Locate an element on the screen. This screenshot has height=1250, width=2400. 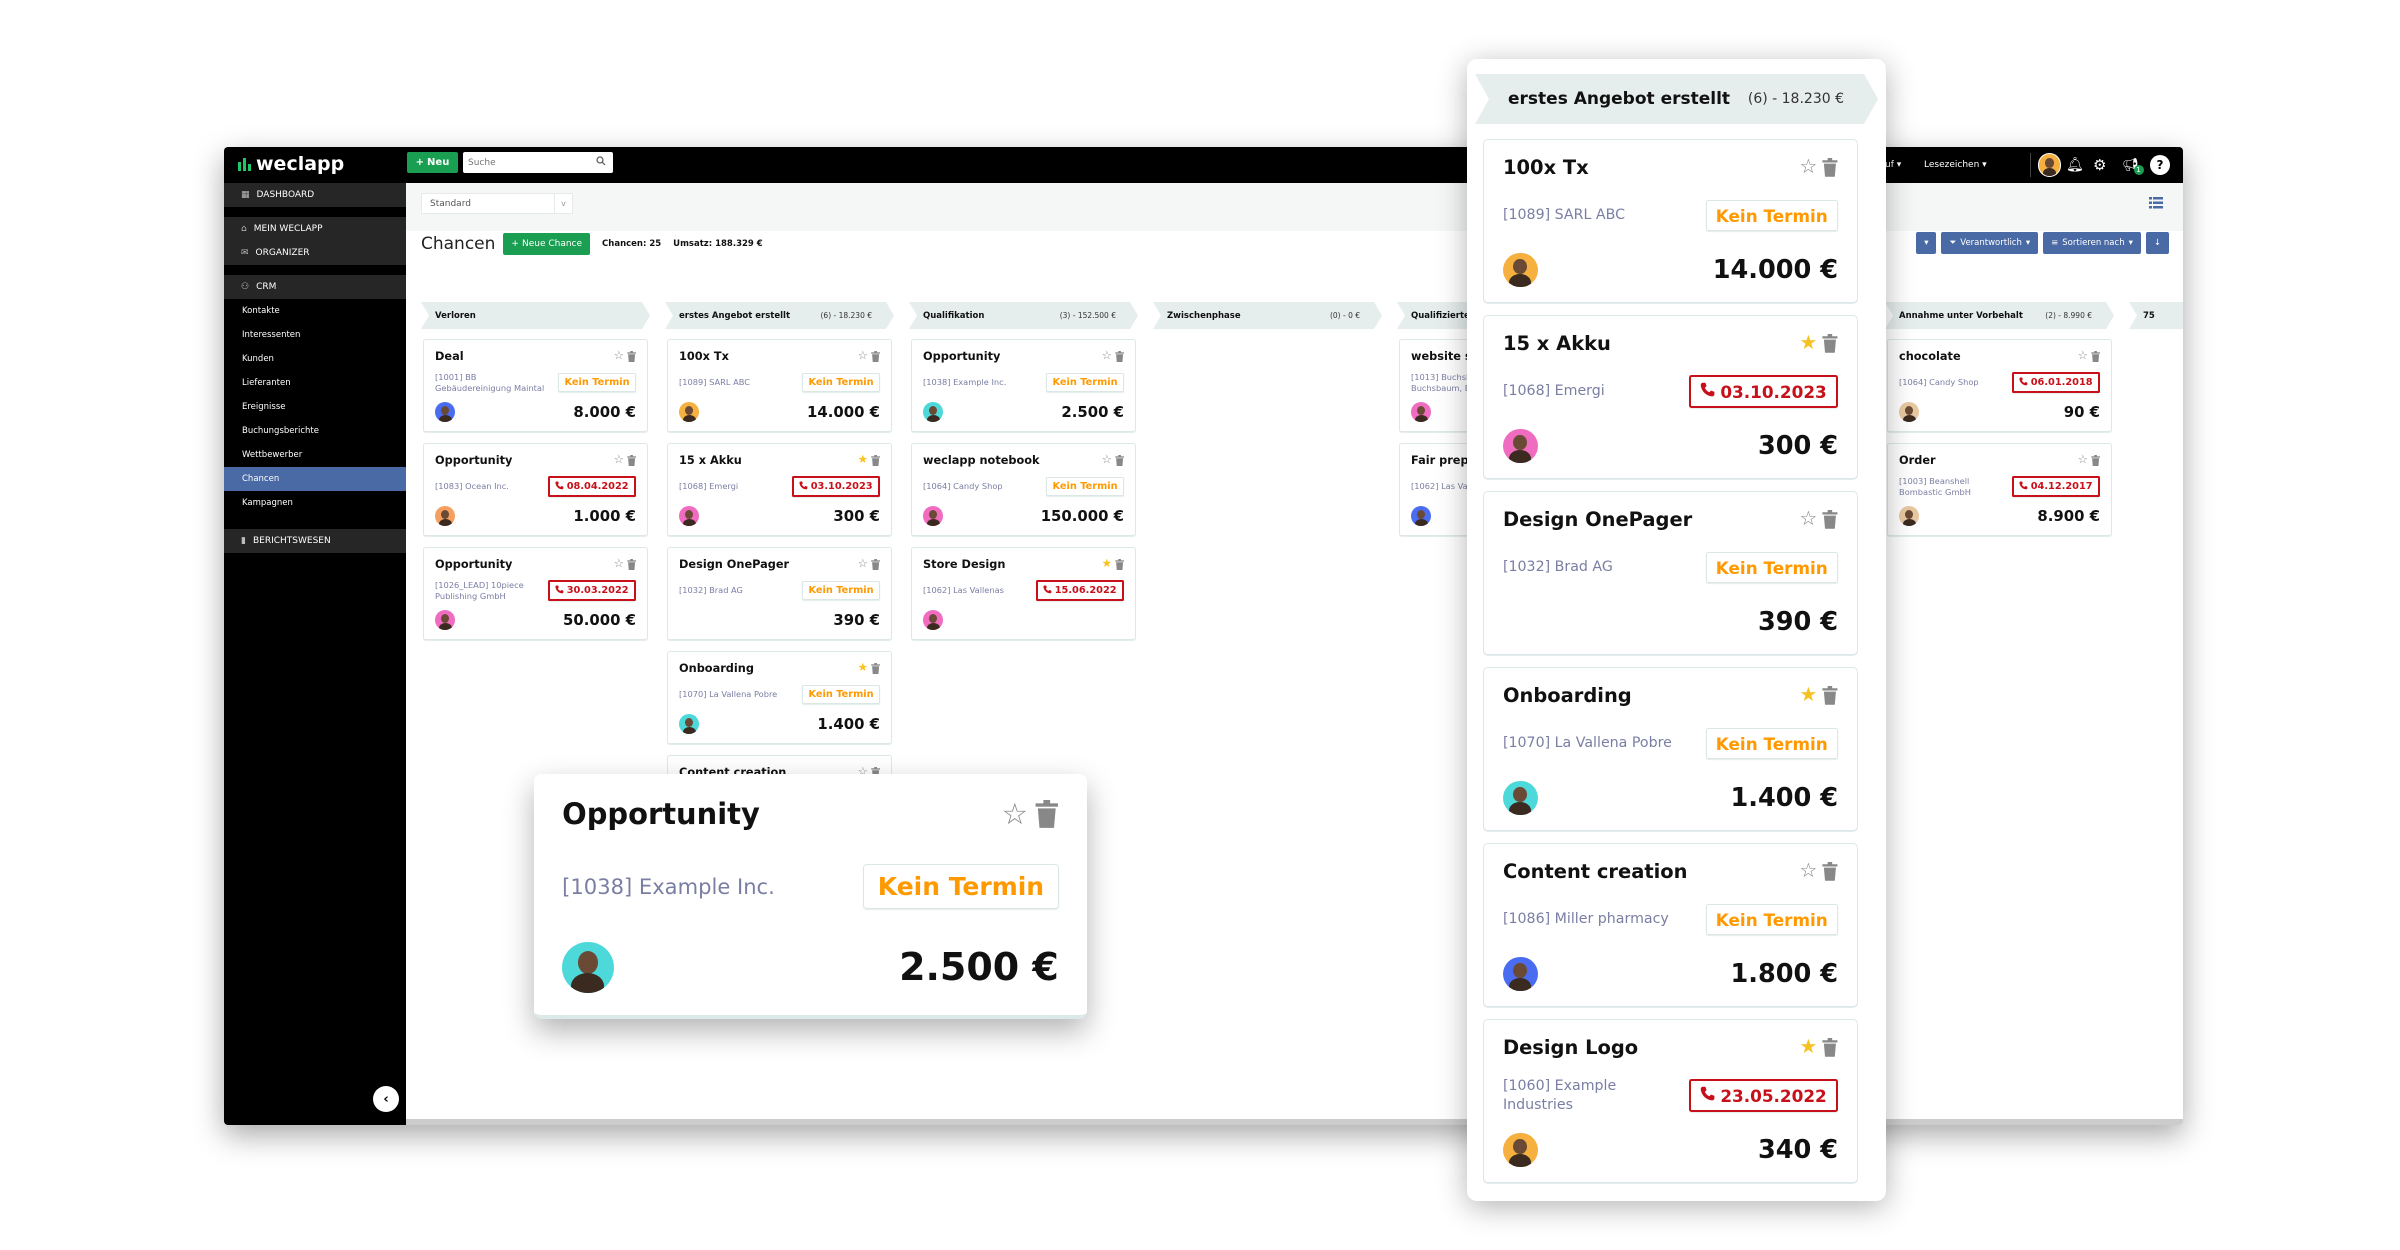
sidebar-item-chancen: Chancen is located at coordinates (315, 479).